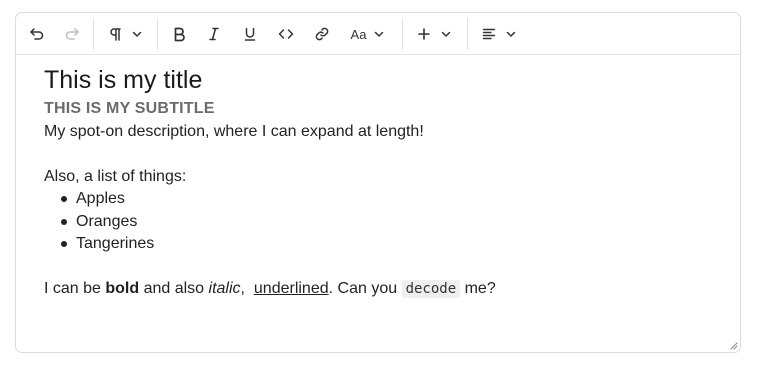 This screenshot has height=379, width=762. I want to click on bold-icon, so click(179, 34).